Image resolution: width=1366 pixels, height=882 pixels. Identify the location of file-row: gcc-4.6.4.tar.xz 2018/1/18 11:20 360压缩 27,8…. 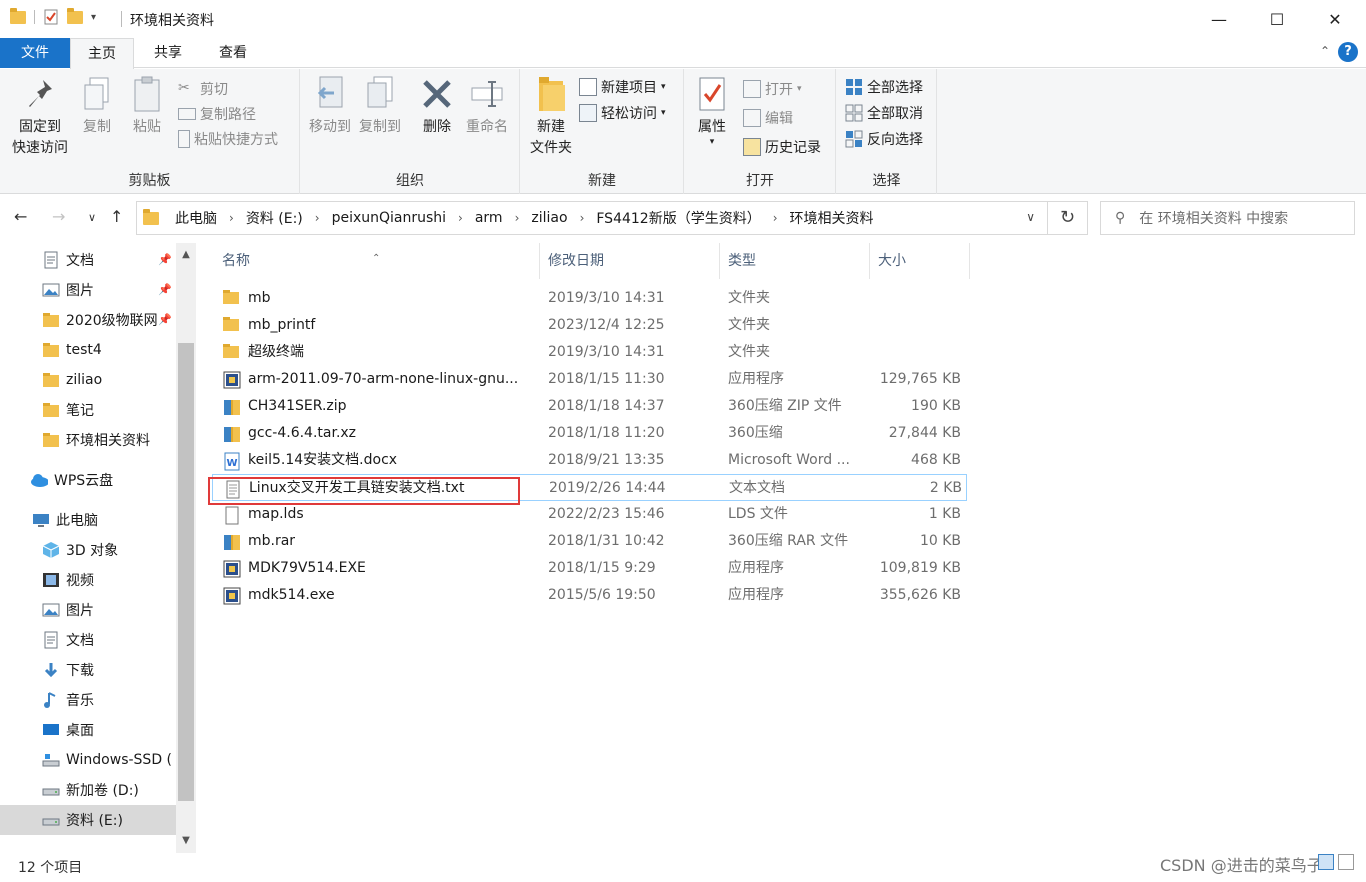
(589, 433).